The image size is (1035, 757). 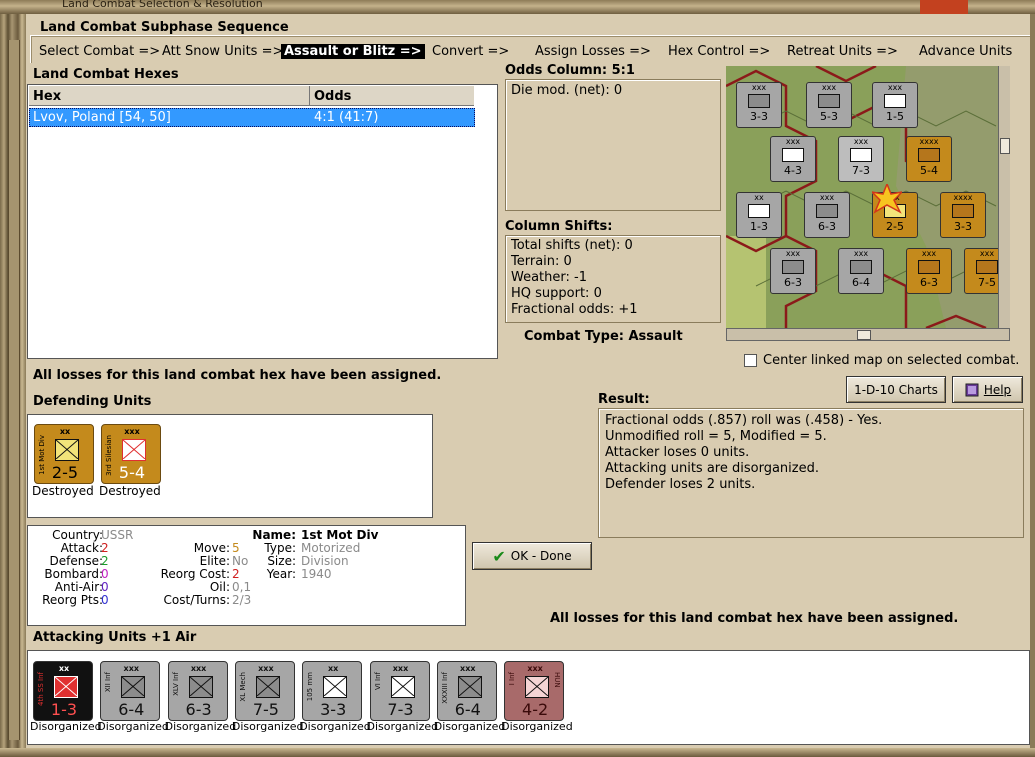 I want to click on subphase-step-retreat-units: Retreat Units =>, so click(x=842, y=51).